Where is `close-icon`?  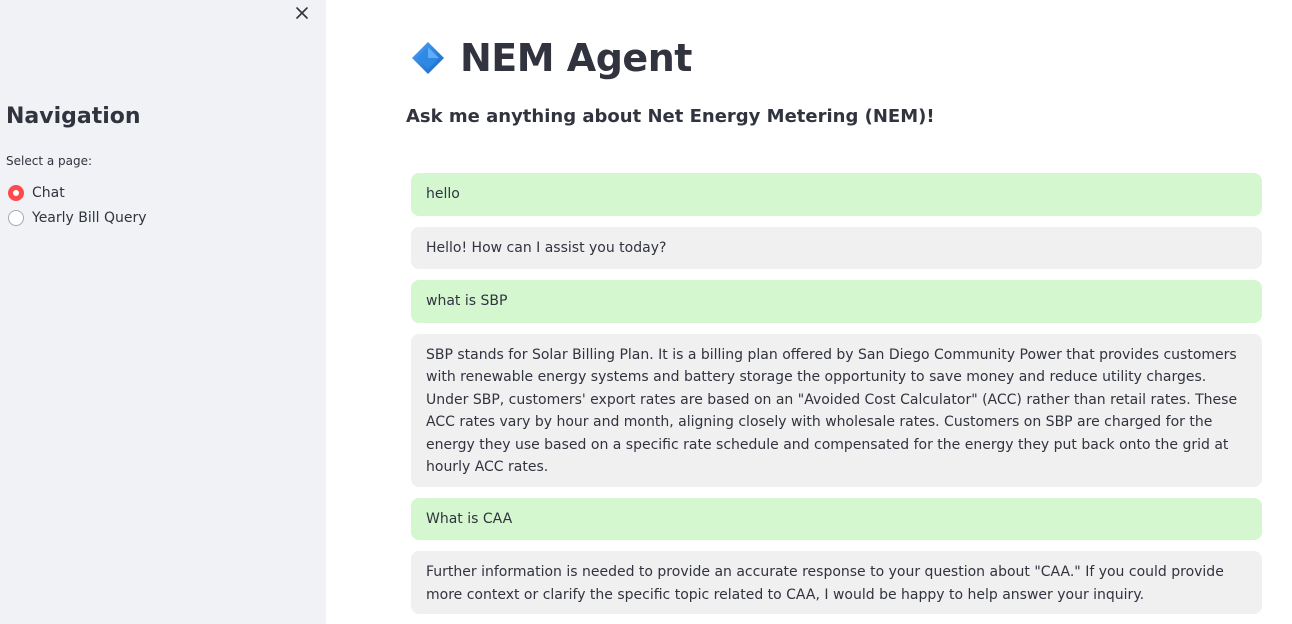
close-icon is located at coordinates (302, 13).